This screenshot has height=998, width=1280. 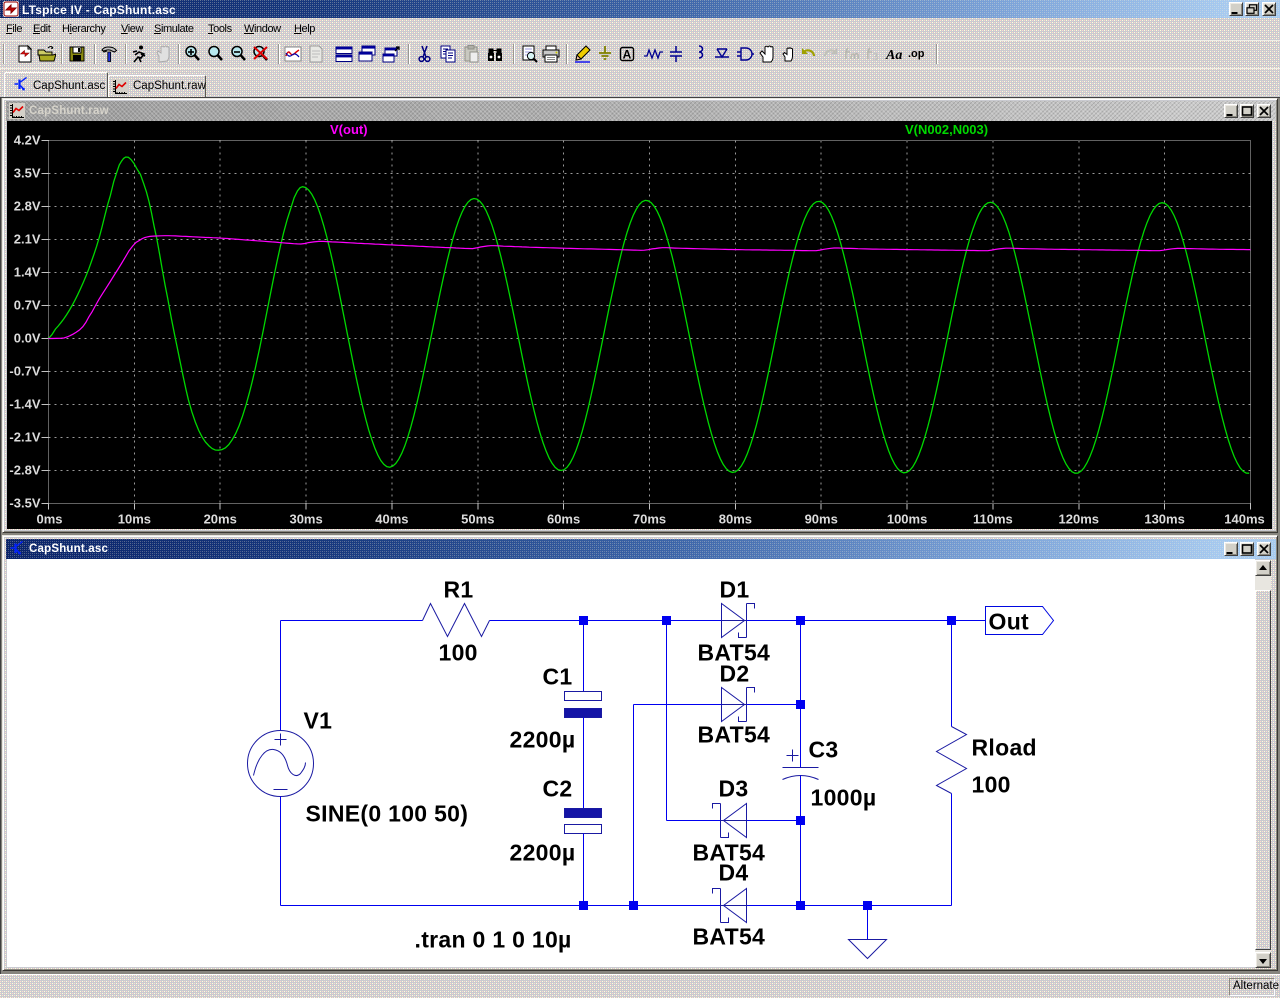 What do you see at coordinates (563, 519) in the screenshot?
I see `svg-text: 60ms` at bounding box center [563, 519].